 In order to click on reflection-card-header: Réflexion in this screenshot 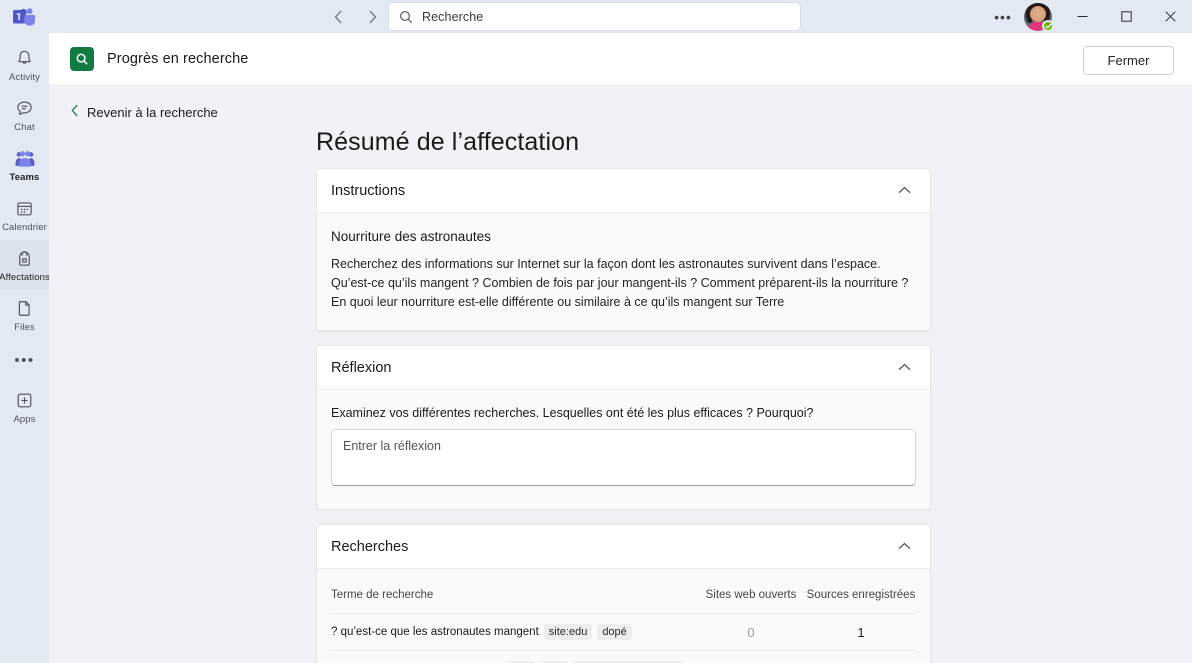, I will do `click(623, 368)`.